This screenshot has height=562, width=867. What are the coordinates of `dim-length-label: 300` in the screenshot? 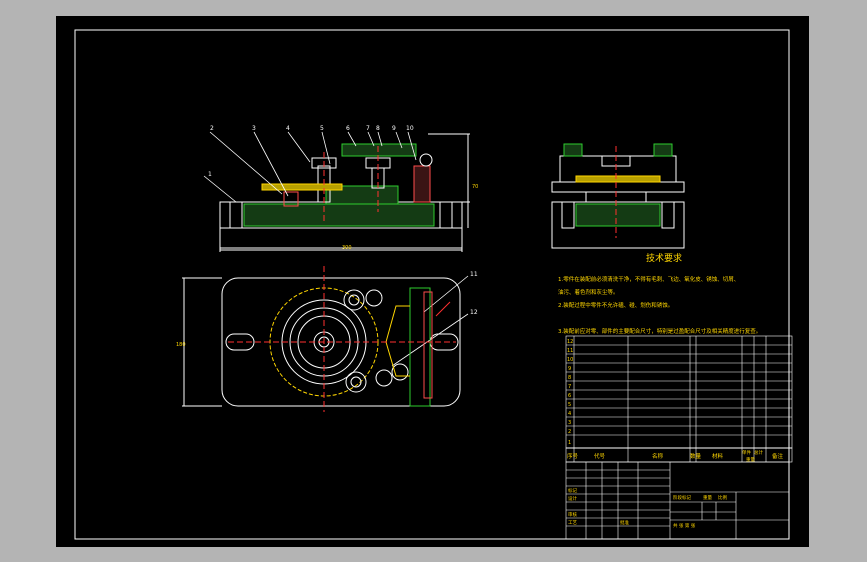 It's located at (347, 248).